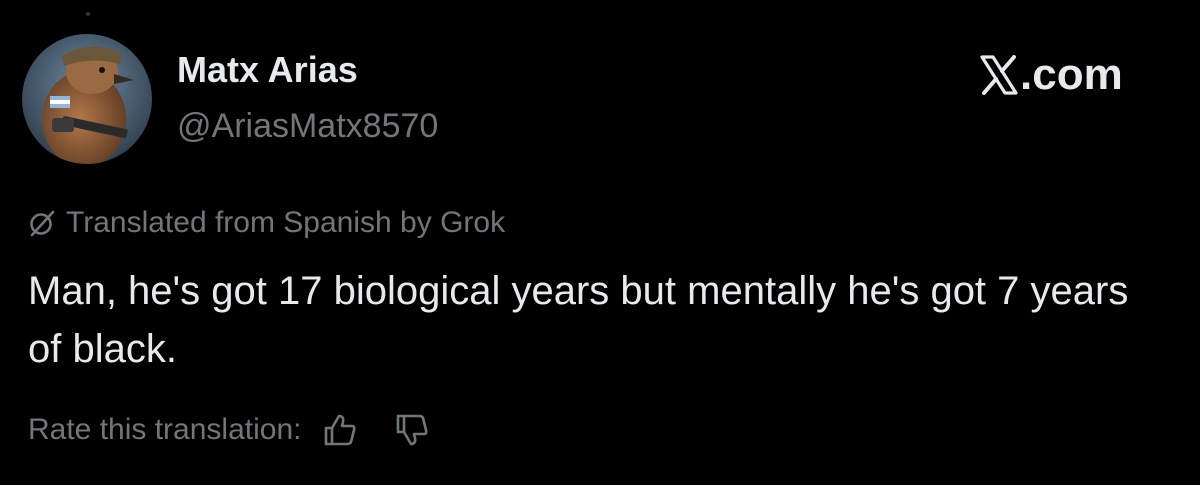 Image resolution: width=1200 pixels, height=485 pixels. Describe the element at coordinates (267, 70) in the screenshot. I see `display-name: Matx Arias` at that location.